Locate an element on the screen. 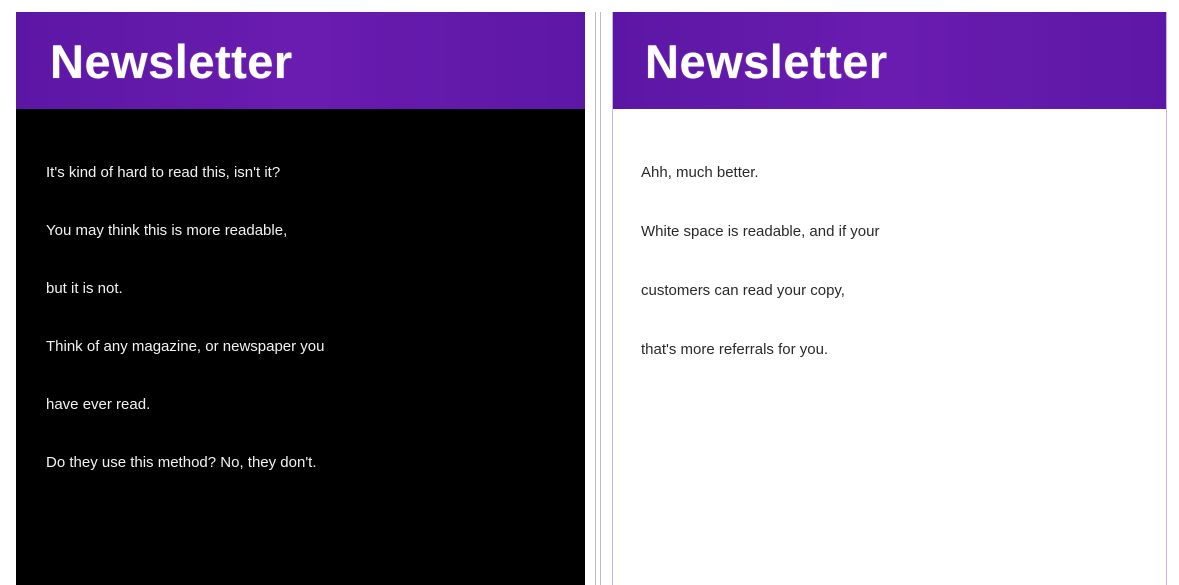 The height and width of the screenshot is (585, 1179). body-line: have ever read. is located at coordinates (98, 404).